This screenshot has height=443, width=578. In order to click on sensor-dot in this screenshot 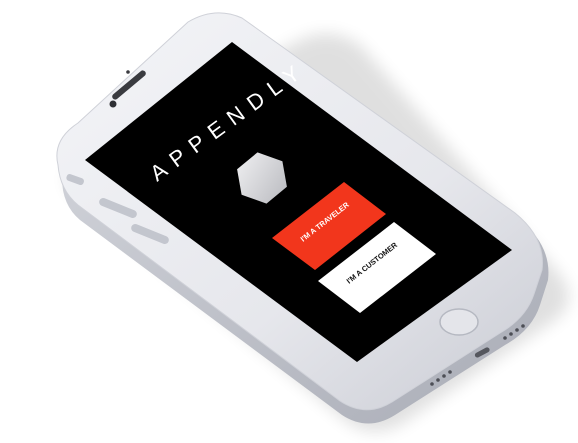, I will do `click(128, 72)`.